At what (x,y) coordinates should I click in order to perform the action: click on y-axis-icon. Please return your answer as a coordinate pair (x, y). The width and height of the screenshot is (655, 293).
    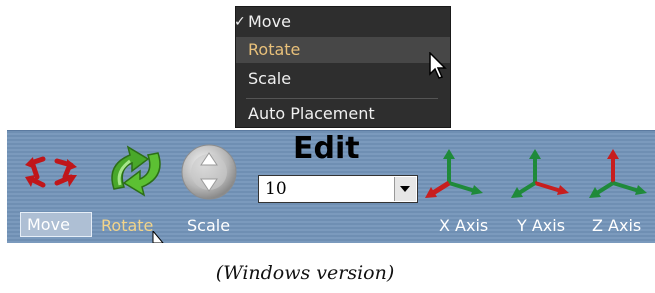
    Looking at the image, I should click on (540, 174).